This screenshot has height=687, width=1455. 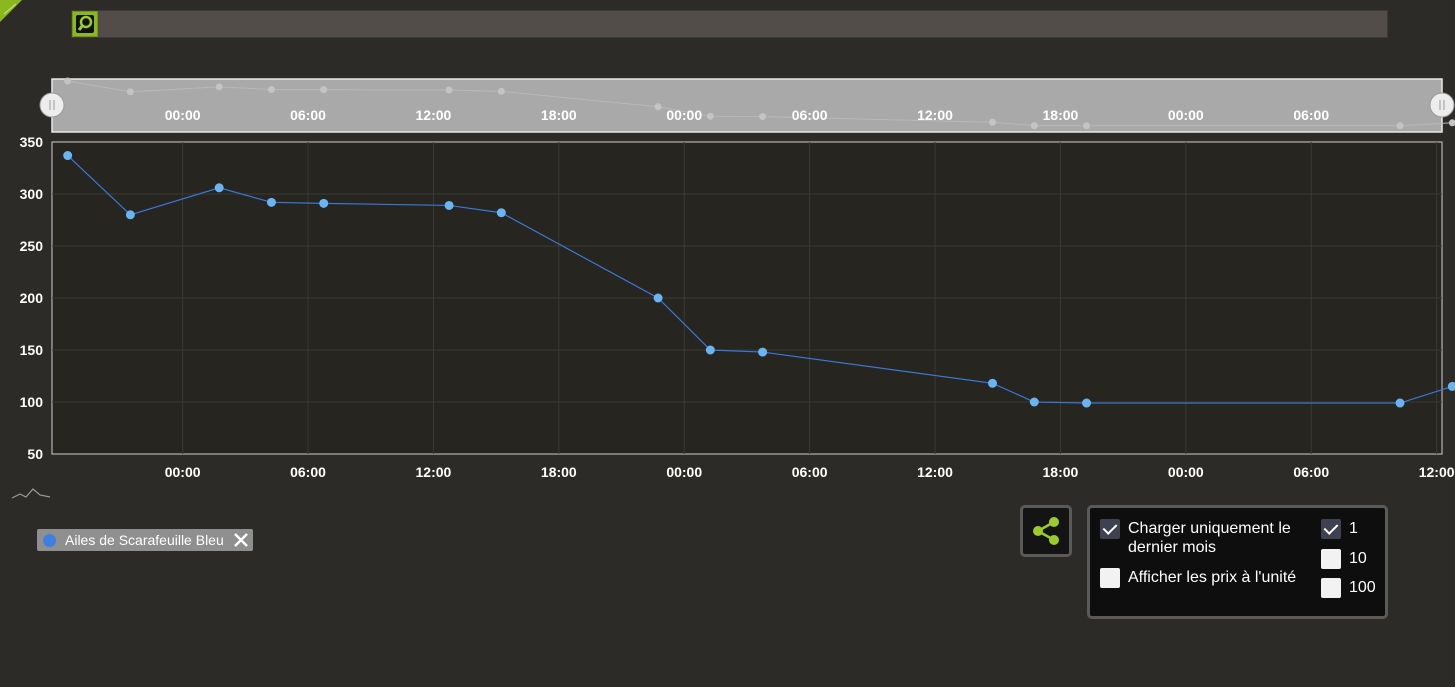 What do you see at coordinates (32, 194) in the screenshot?
I see `y-tick-label: 300` at bounding box center [32, 194].